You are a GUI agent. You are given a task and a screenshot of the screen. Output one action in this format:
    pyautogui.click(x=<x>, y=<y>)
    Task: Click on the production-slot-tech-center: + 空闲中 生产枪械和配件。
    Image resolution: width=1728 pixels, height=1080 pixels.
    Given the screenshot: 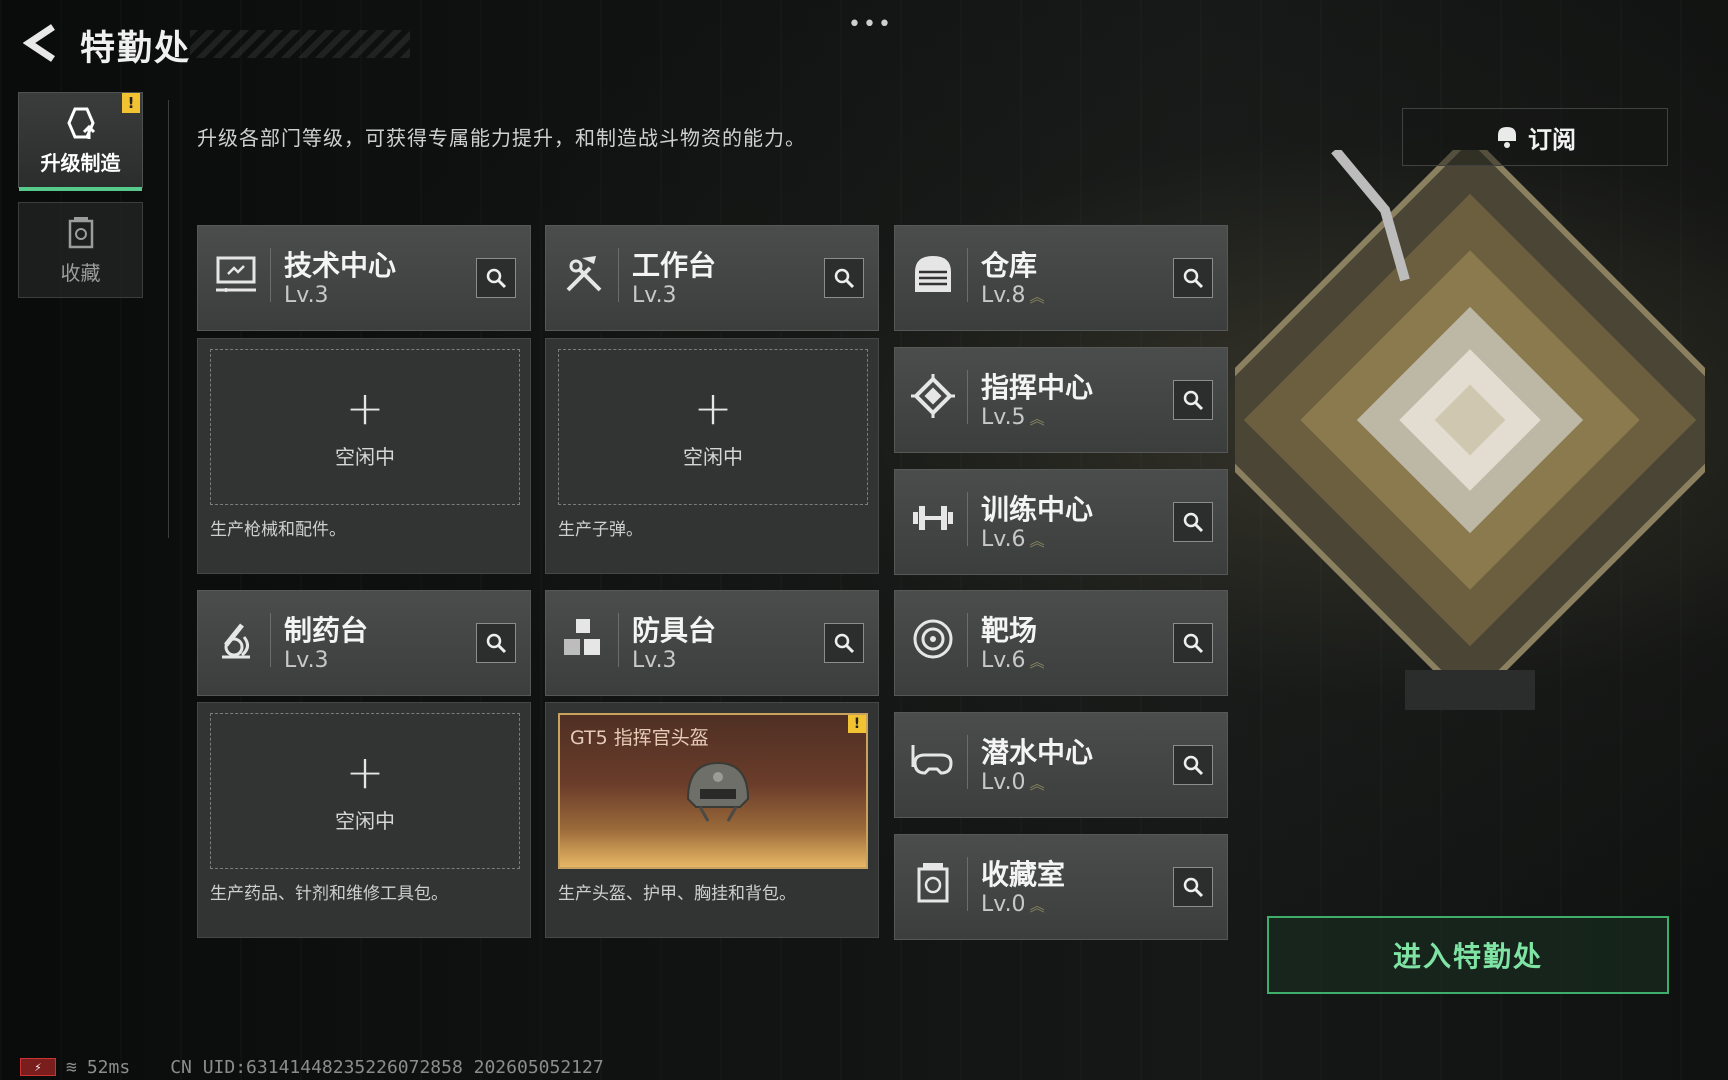 What is the action you would take?
    pyautogui.click(x=364, y=456)
    